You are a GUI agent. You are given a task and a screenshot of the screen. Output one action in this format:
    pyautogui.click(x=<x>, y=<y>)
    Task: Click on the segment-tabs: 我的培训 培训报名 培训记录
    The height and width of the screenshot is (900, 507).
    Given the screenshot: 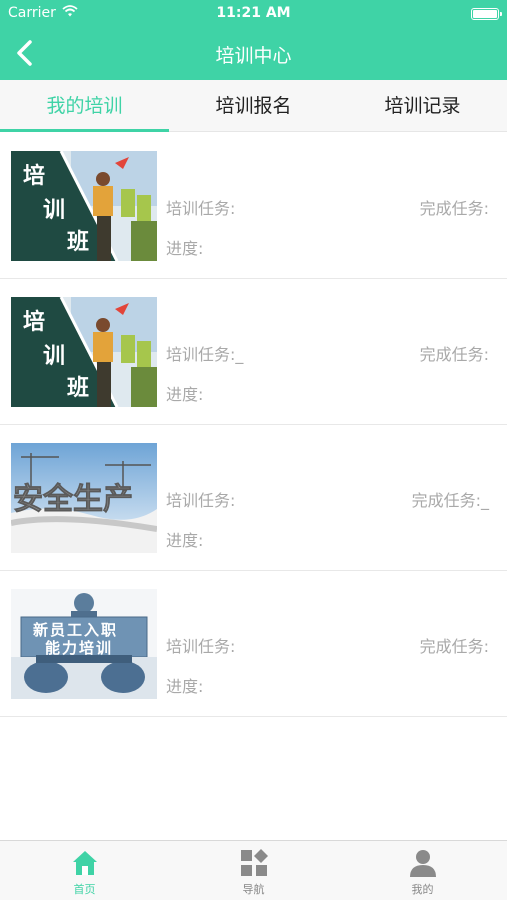 What is the action you would take?
    pyautogui.click(x=253, y=106)
    